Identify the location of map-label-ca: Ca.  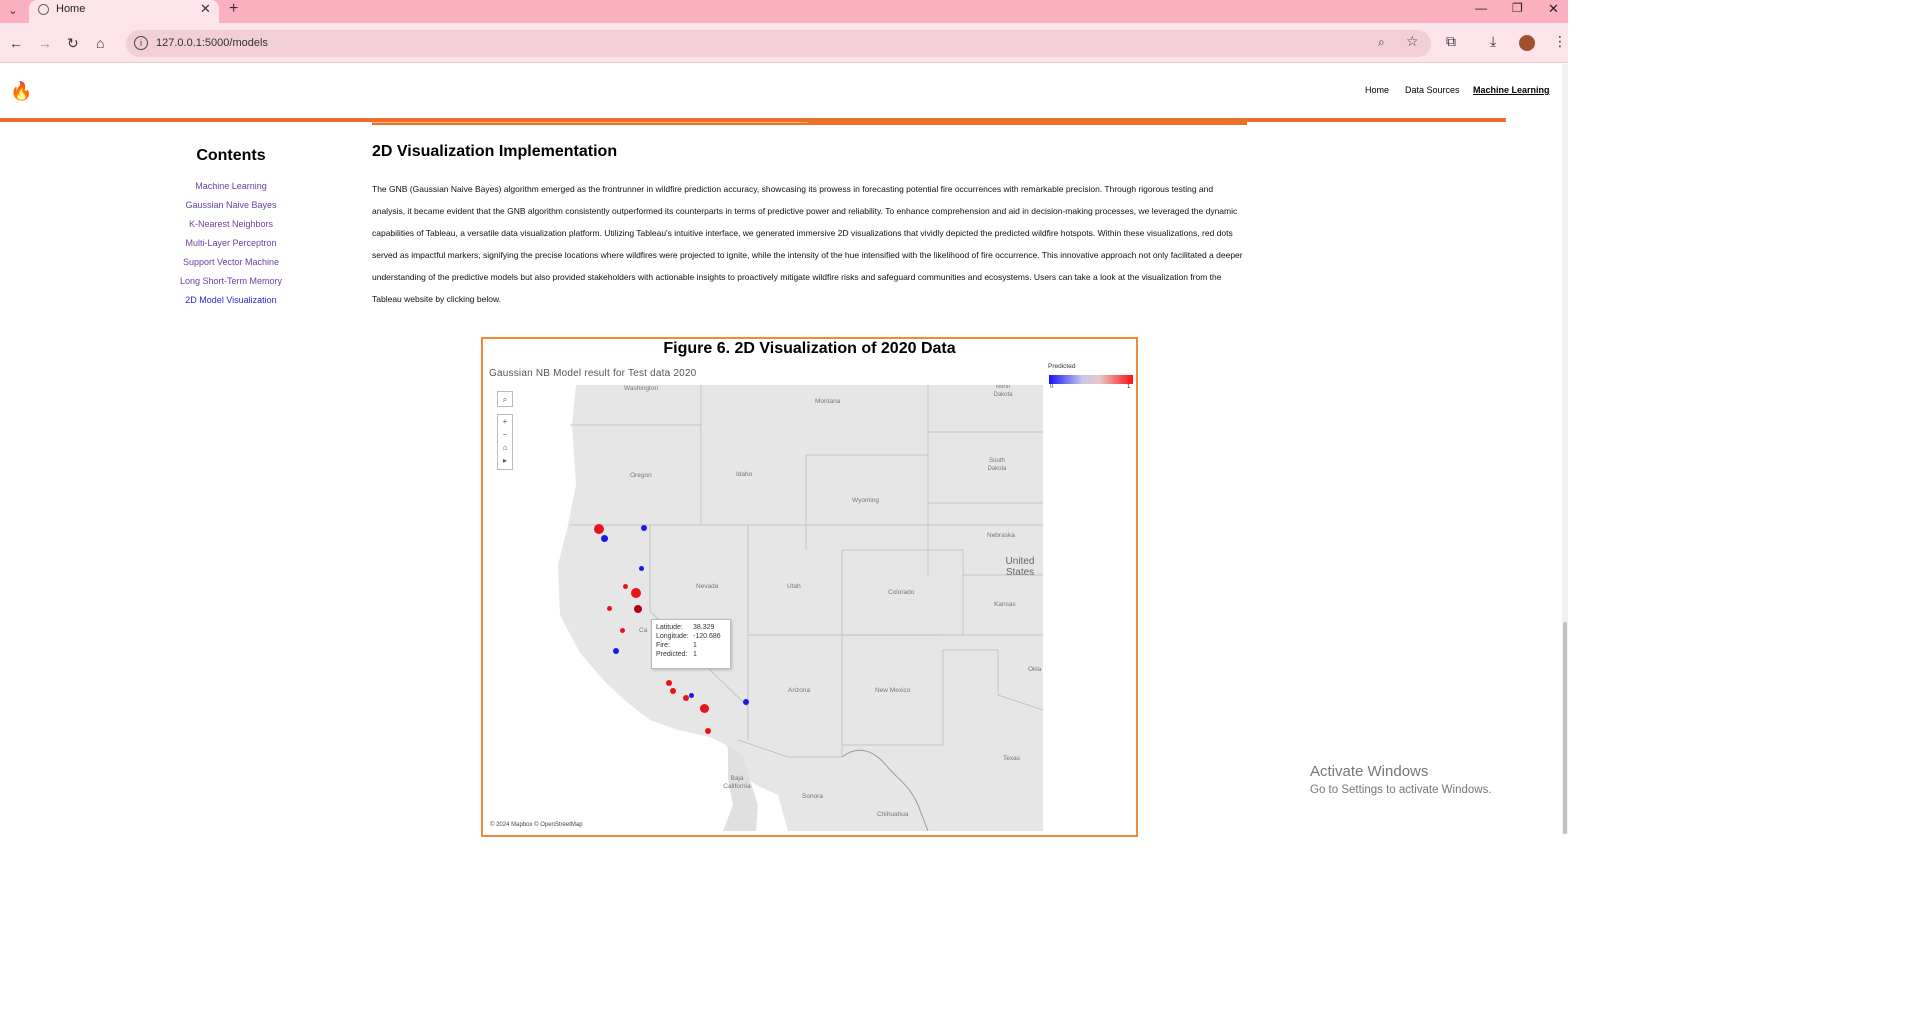
(643, 630).